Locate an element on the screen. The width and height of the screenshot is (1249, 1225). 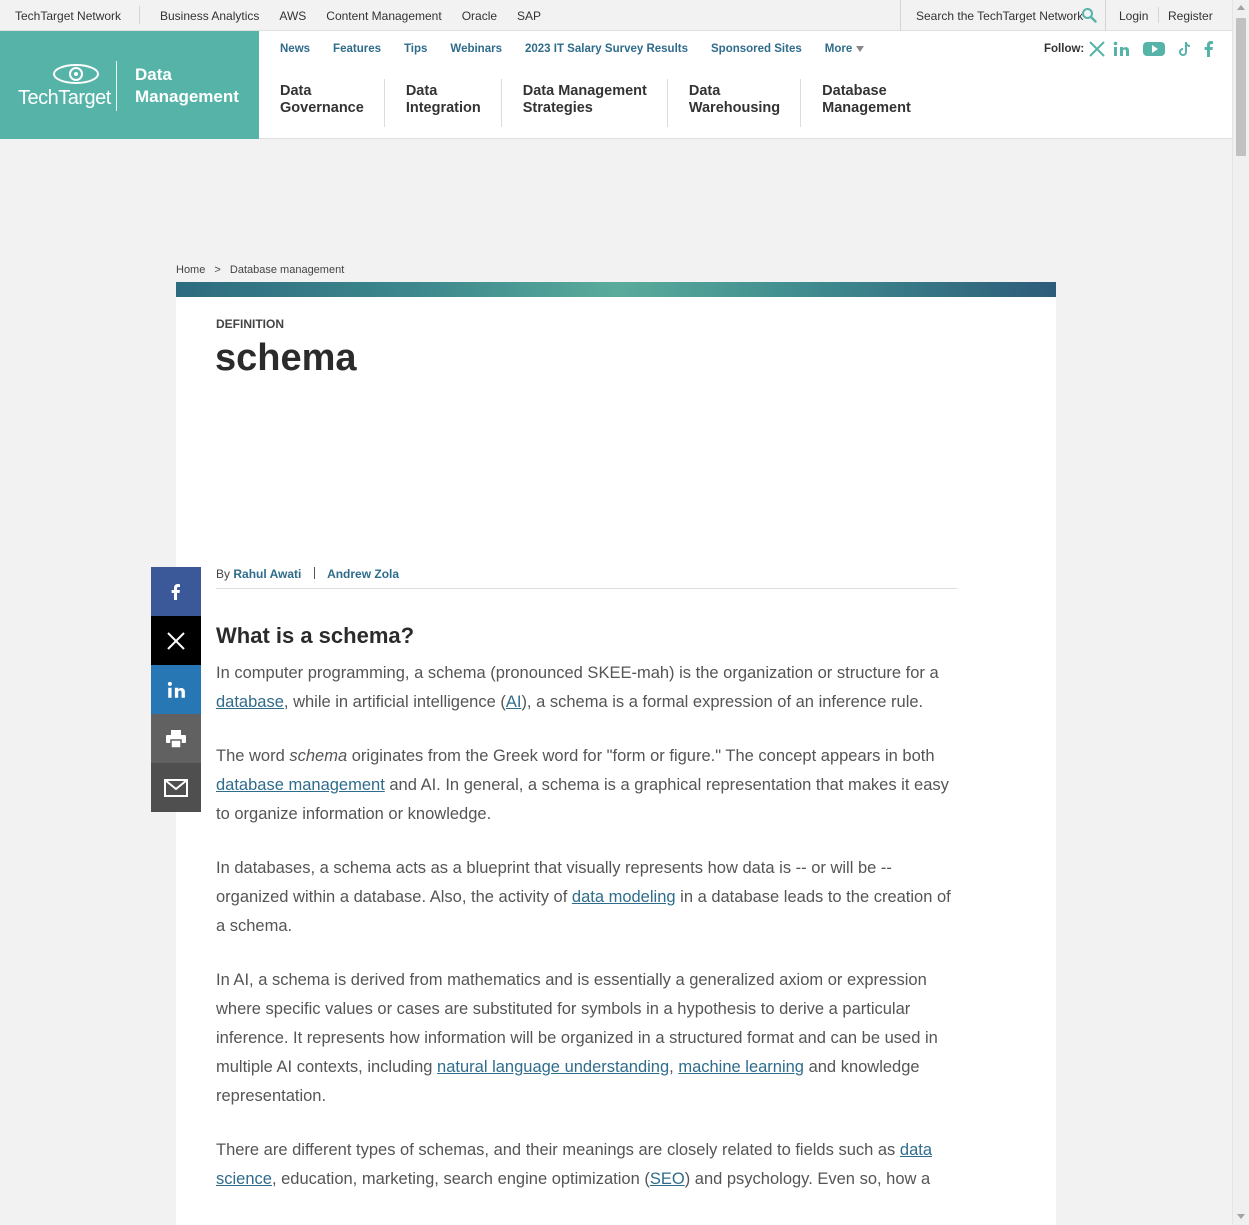
share-email-button is located at coordinates (176, 787).